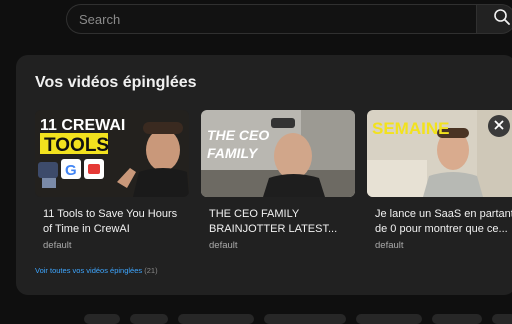  Describe the element at coordinates (82, 125) in the screenshot. I see `thumb-title-line1: 11 CREWAI` at that location.